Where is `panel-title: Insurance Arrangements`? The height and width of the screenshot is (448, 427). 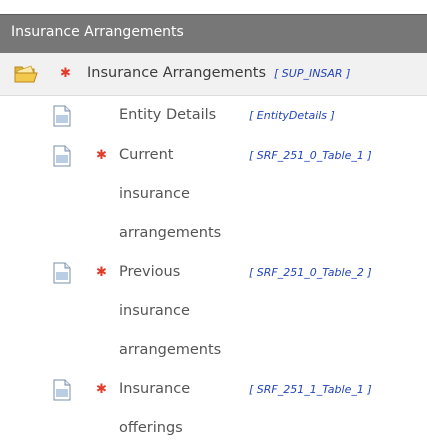 panel-title: Insurance Arrangements is located at coordinates (97, 32).